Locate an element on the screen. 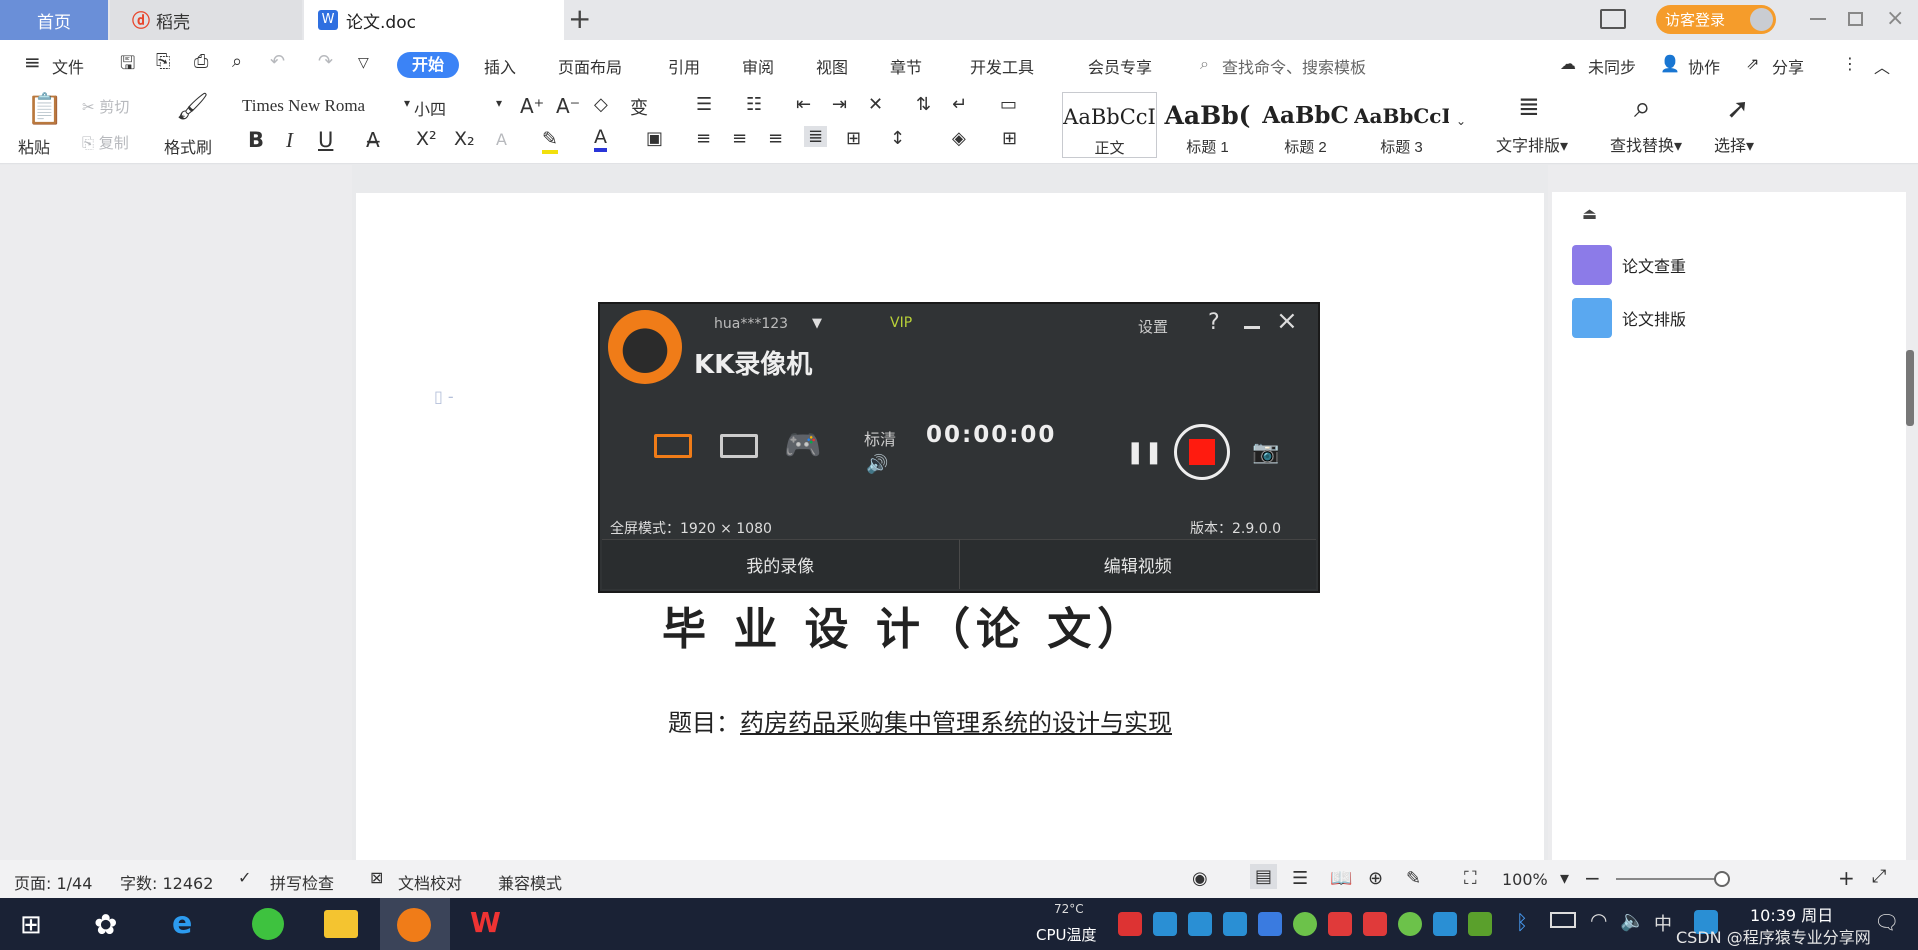 Image resolution: width=1918 pixels, height=950 pixels. read-view-icon: 📖 is located at coordinates (1341, 878).